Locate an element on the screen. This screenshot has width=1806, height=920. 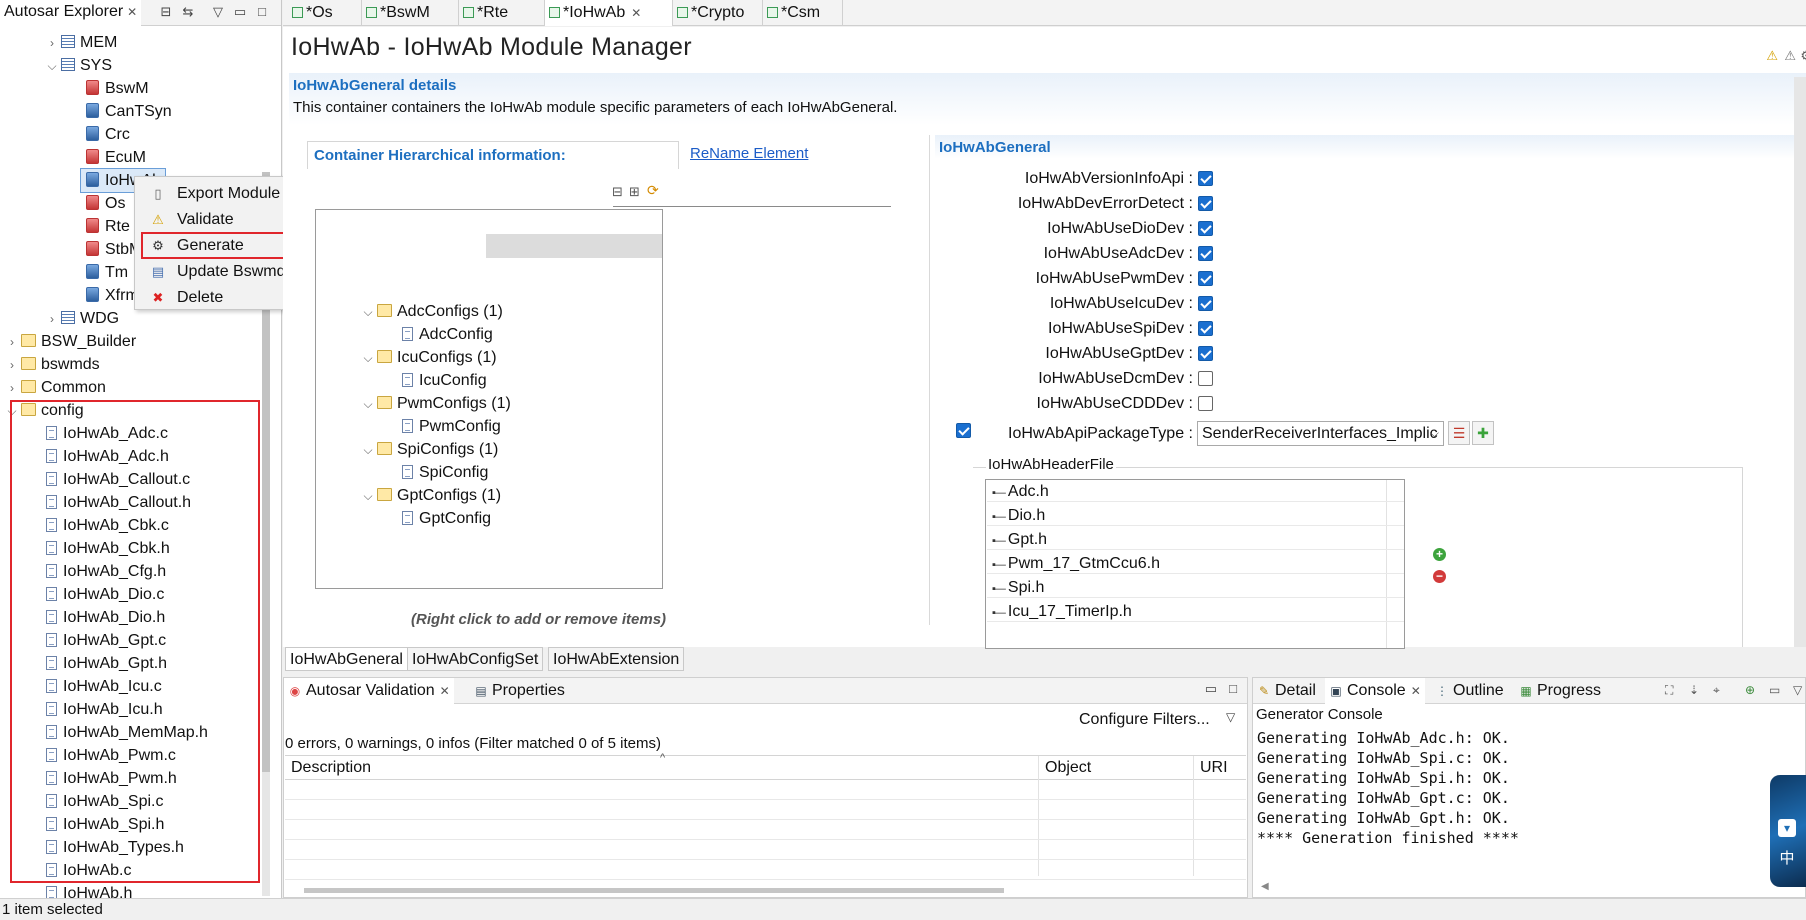
floating-side-widget: ▾ 中 is located at coordinates (1788, 831).